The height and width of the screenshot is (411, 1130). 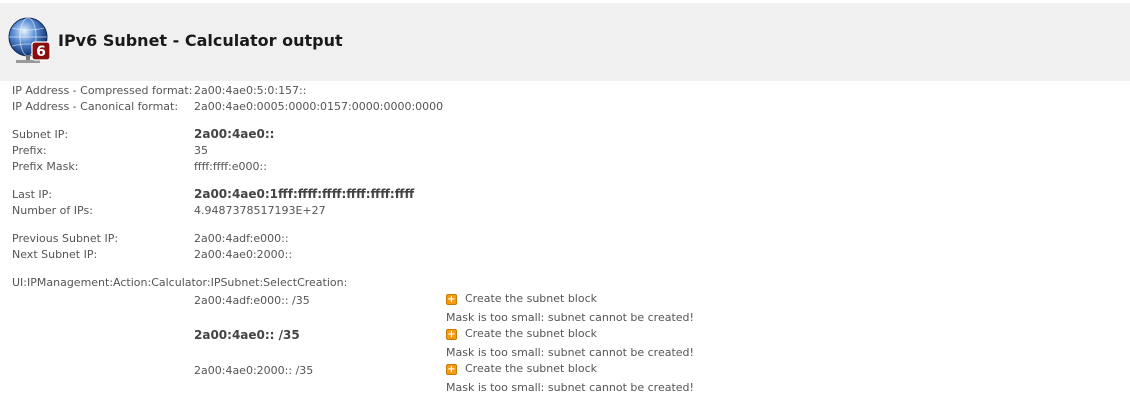 What do you see at coordinates (29, 150) in the screenshot?
I see `prefix-label: Prefix:` at bounding box center [29, 150].